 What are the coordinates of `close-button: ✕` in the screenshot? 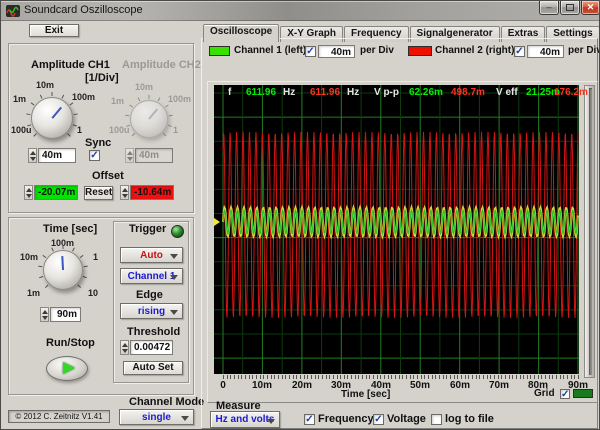 It's located at (590, 8).